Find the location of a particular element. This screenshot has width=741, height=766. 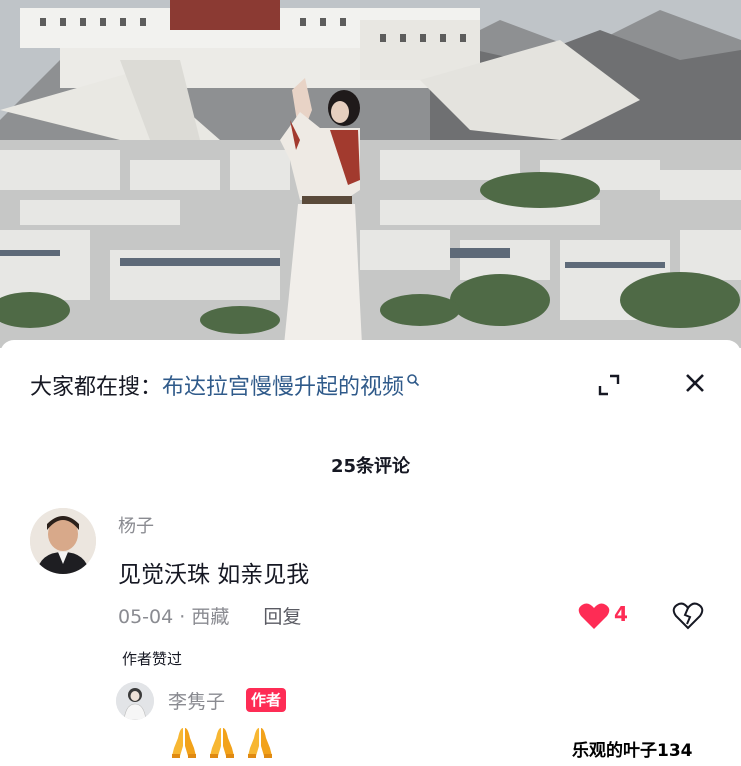

comment-count: 25条评论 is located at coordinates (370, 466).